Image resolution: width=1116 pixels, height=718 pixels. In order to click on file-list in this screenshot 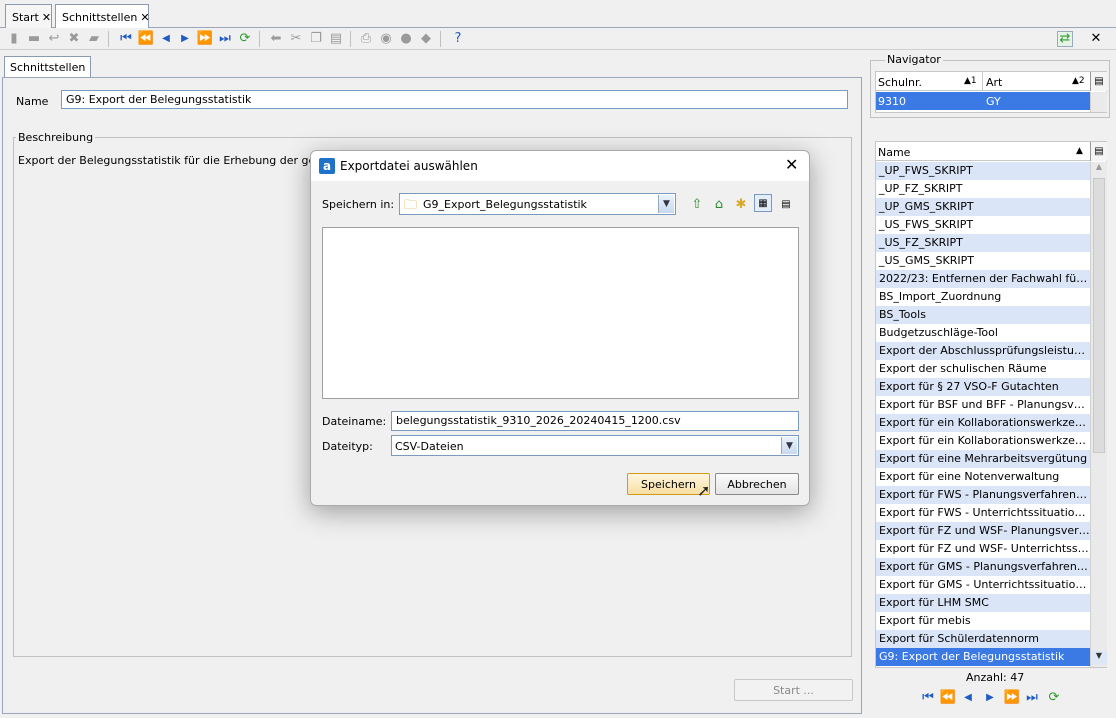, I will do `click(560, 313)`.